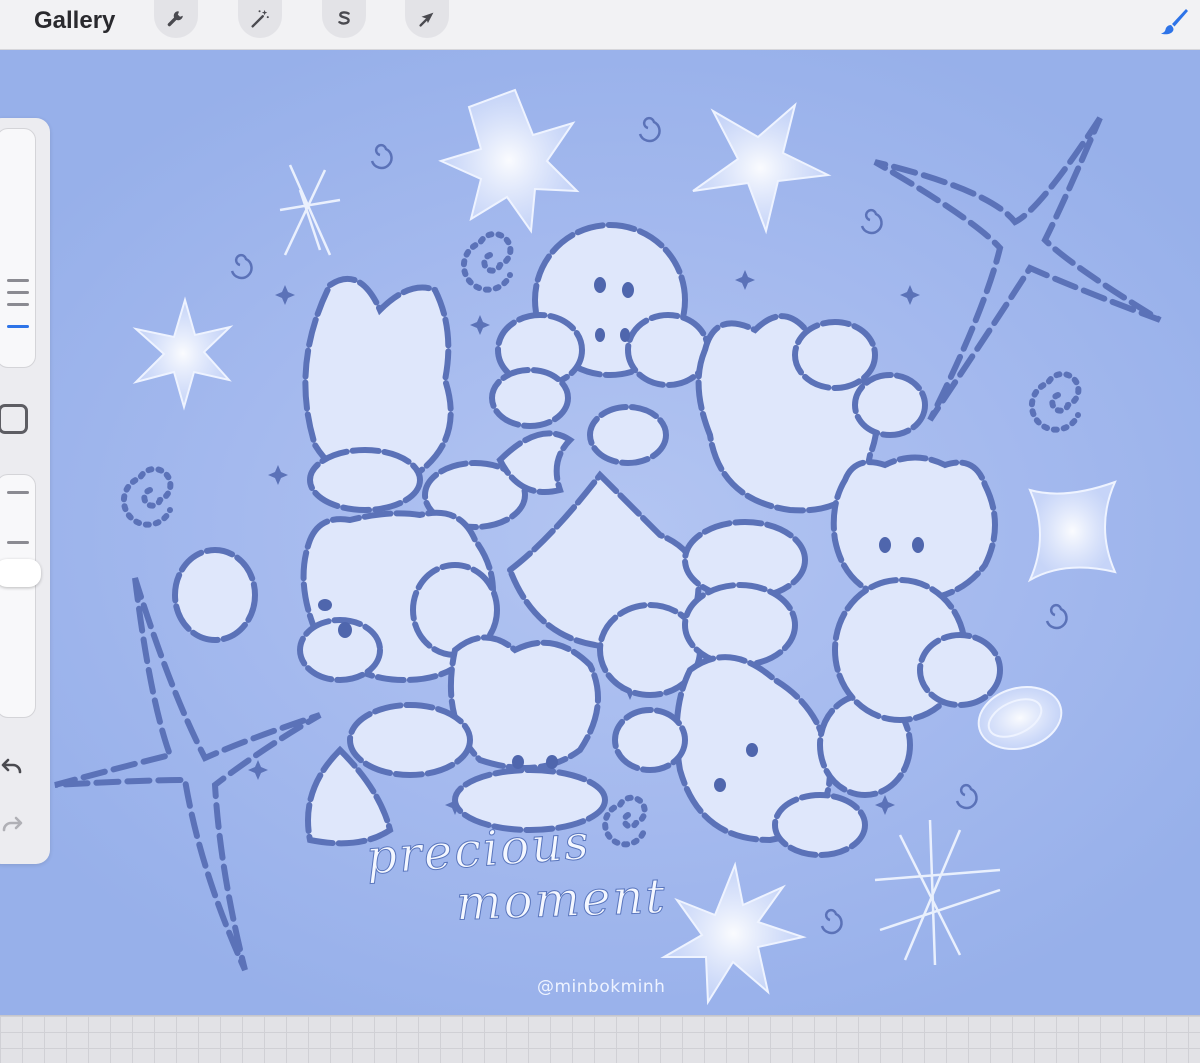 The height and width of the screenshot is (1063, 1200). Describe the element at coordinates (188, 774) in the screenshot. I see `dashed-sparkle-bottom-left` at that location.